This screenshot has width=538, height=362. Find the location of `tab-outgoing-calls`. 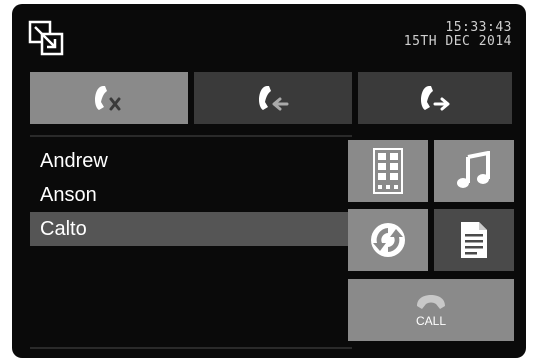

tab-outgoing-calls is located at coordinates (435, 98).